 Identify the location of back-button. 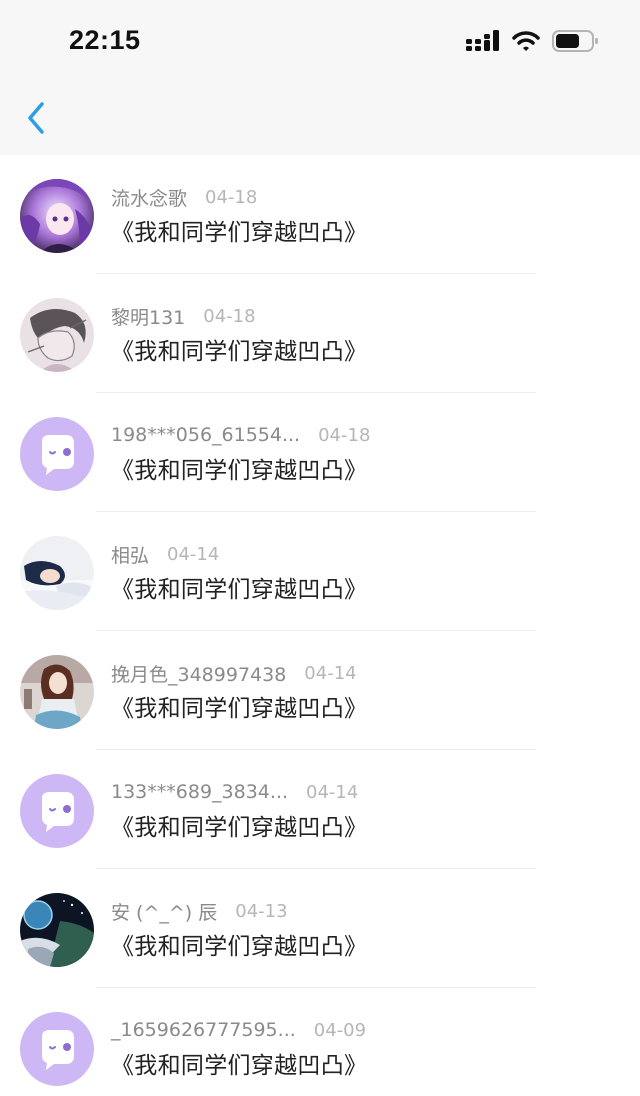
(36, 120).